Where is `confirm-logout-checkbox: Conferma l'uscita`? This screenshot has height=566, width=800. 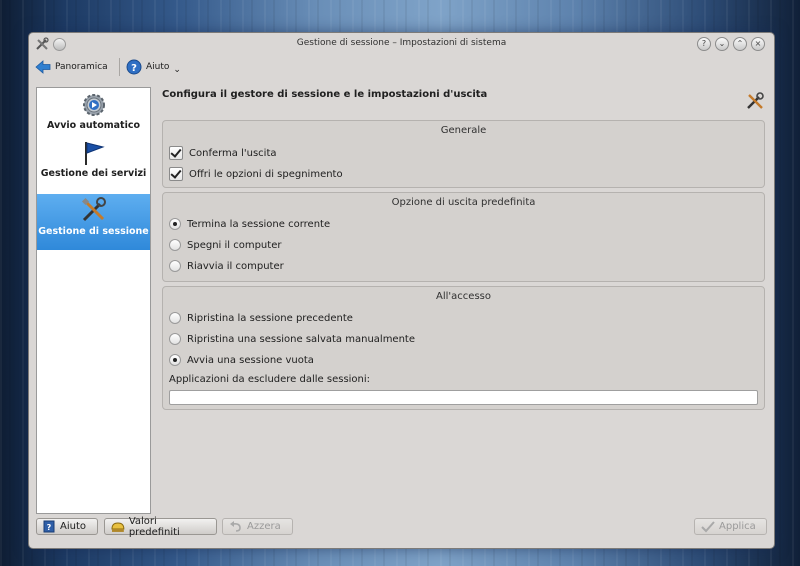 confirm-logout-checkbox: Conferma l'uscita is located at coordinates (223, 153).